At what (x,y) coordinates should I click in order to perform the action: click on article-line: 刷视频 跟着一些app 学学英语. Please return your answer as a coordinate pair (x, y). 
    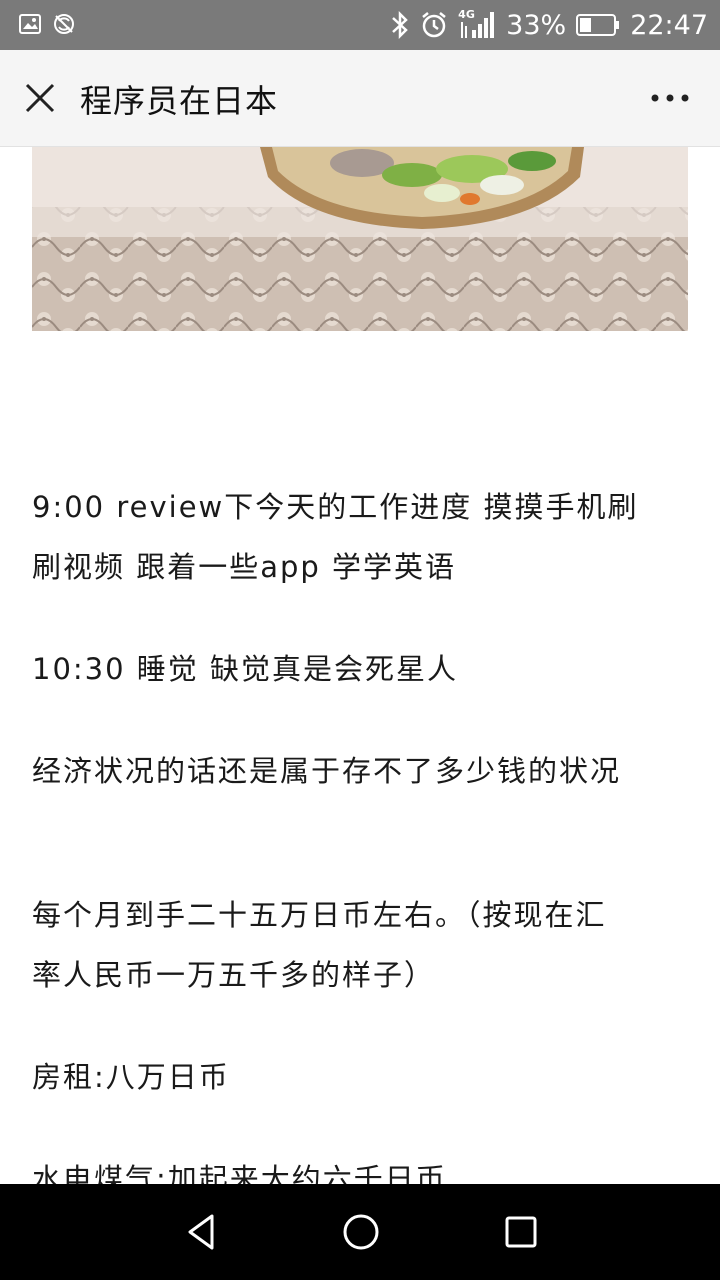
    Looking at the image, I should click on (244, 567).